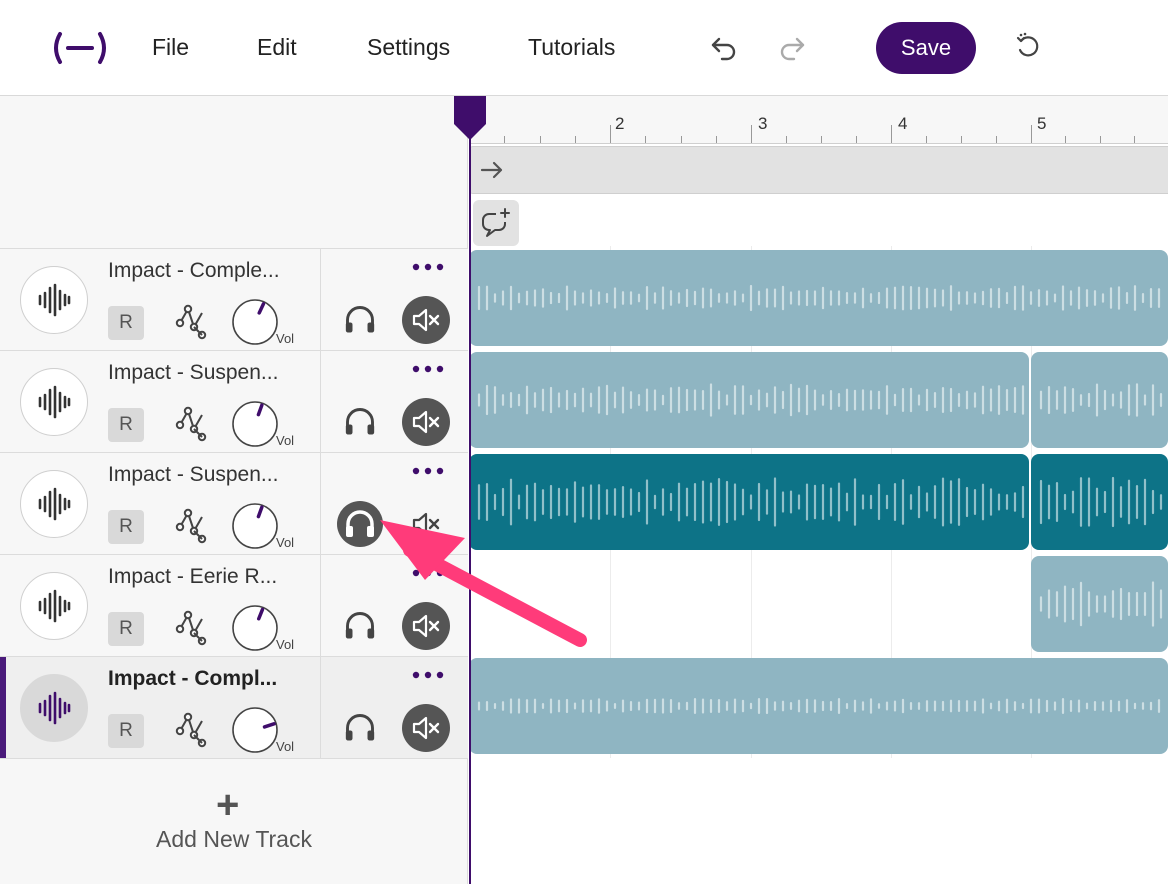  I want to click on menu-file: File, so click(170, 47).